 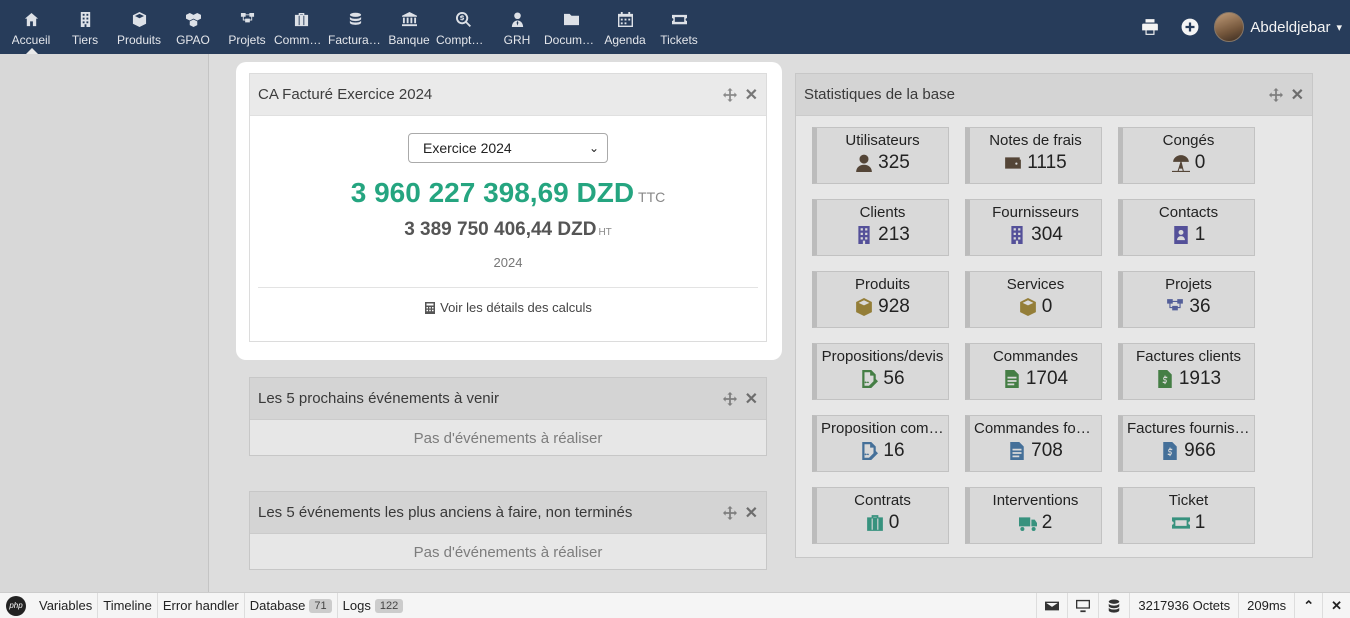 What do you see at coordinates (85, 19) in the screenshot?
I see `building-icon` at bounding box center [85, 19].